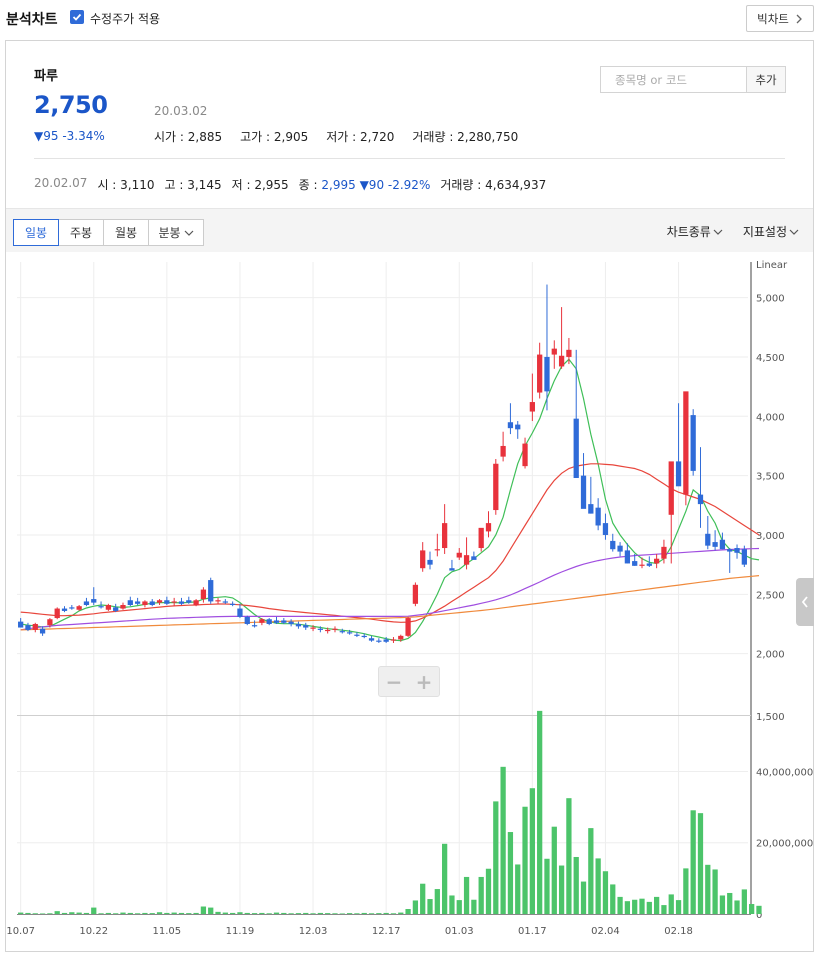 The width and height of the screenshot is (818, 957). What do you see at coordinates (36, 232) in the screenshot?
I see `tab-daily: 일봉` at bounding box center [36, 232].